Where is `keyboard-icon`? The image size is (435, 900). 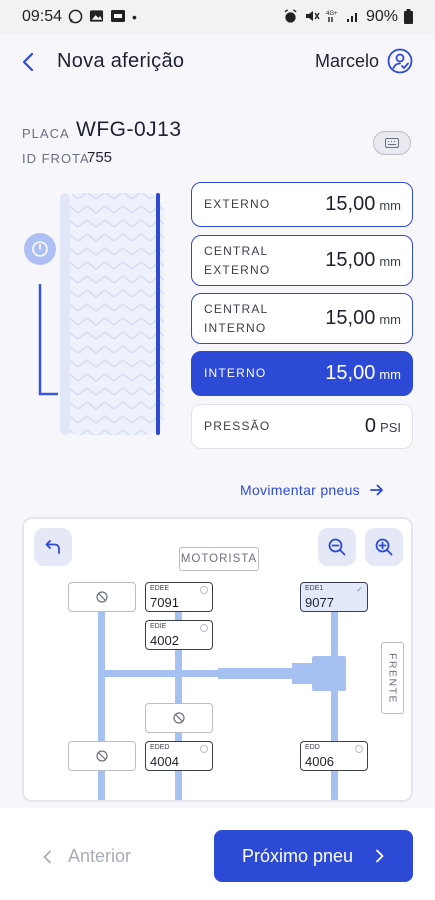
keyboard-icon is located at coordinates (392, 143).